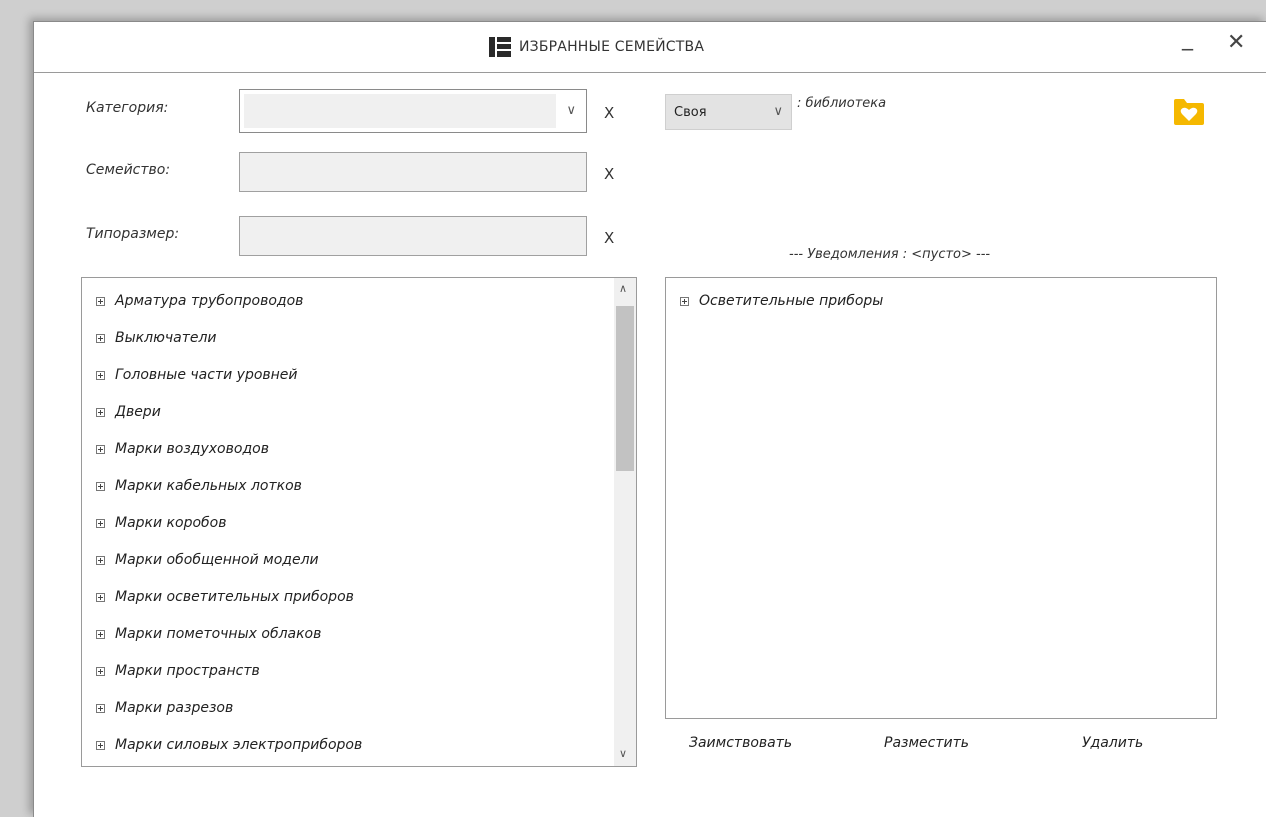 This screenshot has height=817, width=1266. What do you see at coordinates (728, 112) in the screenshot?
I see `library-select: Своя ∨` at bounding box center [728, 112].